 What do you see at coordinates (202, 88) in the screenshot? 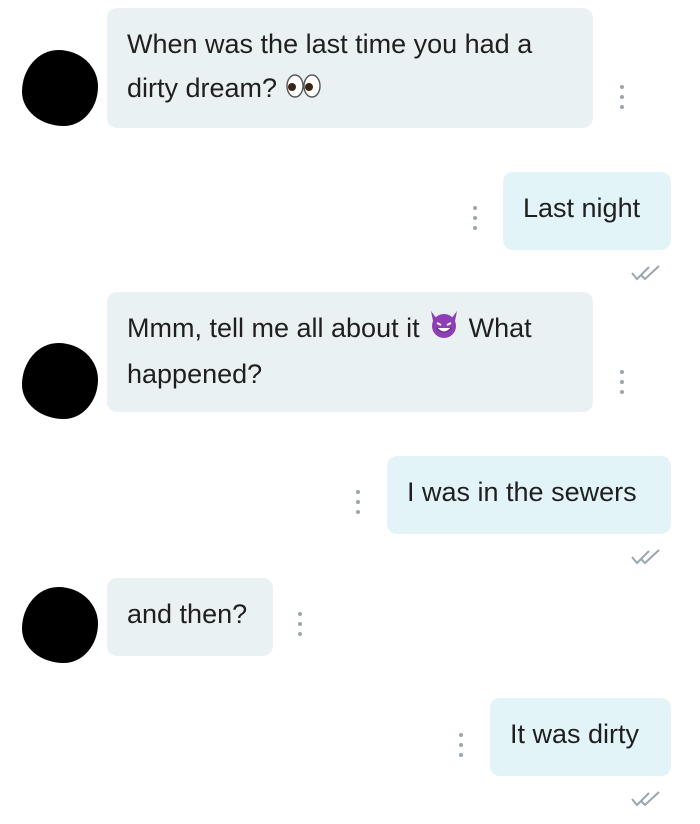
I see `message-text: dirty dream?` at bounding box center [202, 88].